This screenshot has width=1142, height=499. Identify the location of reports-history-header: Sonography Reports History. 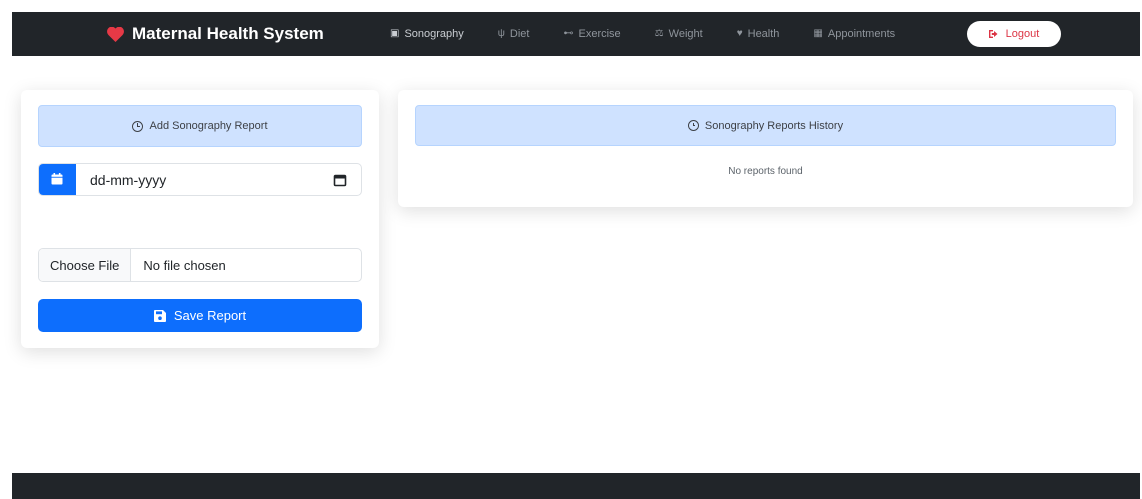
(765, 125).